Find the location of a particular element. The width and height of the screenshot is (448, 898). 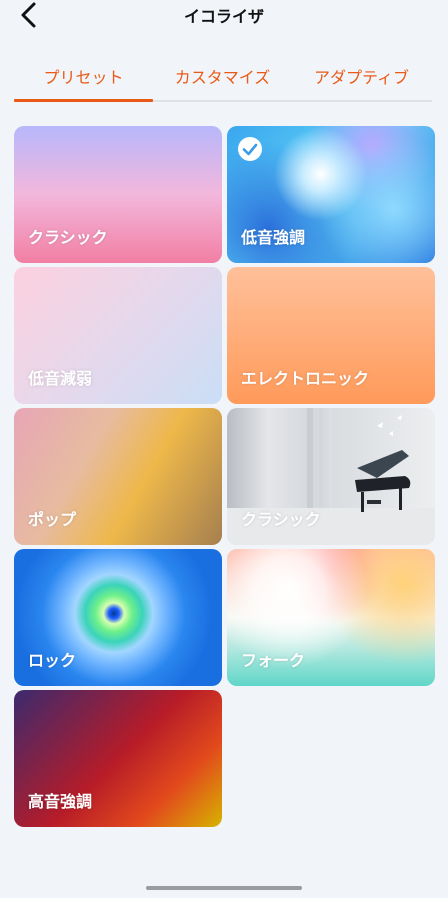

tab-presets: プリセット is located at coordinates (83, 76).